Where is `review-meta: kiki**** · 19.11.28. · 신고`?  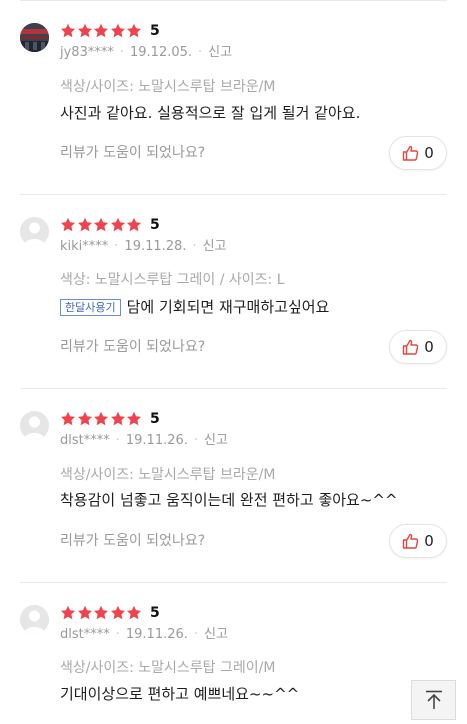 review-meta: kiki**** · 19.11.28. · 신고 is located at coordinates (143, 247).